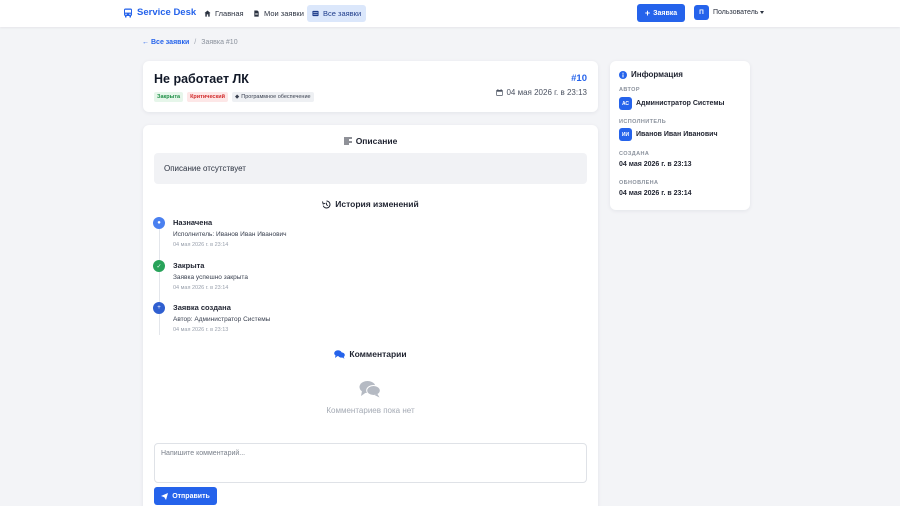 The height and width of the screenshot is (506, 900). I want to click on history-item-time: 04 мая 2026 г. в 23:13, so click(201, 330).